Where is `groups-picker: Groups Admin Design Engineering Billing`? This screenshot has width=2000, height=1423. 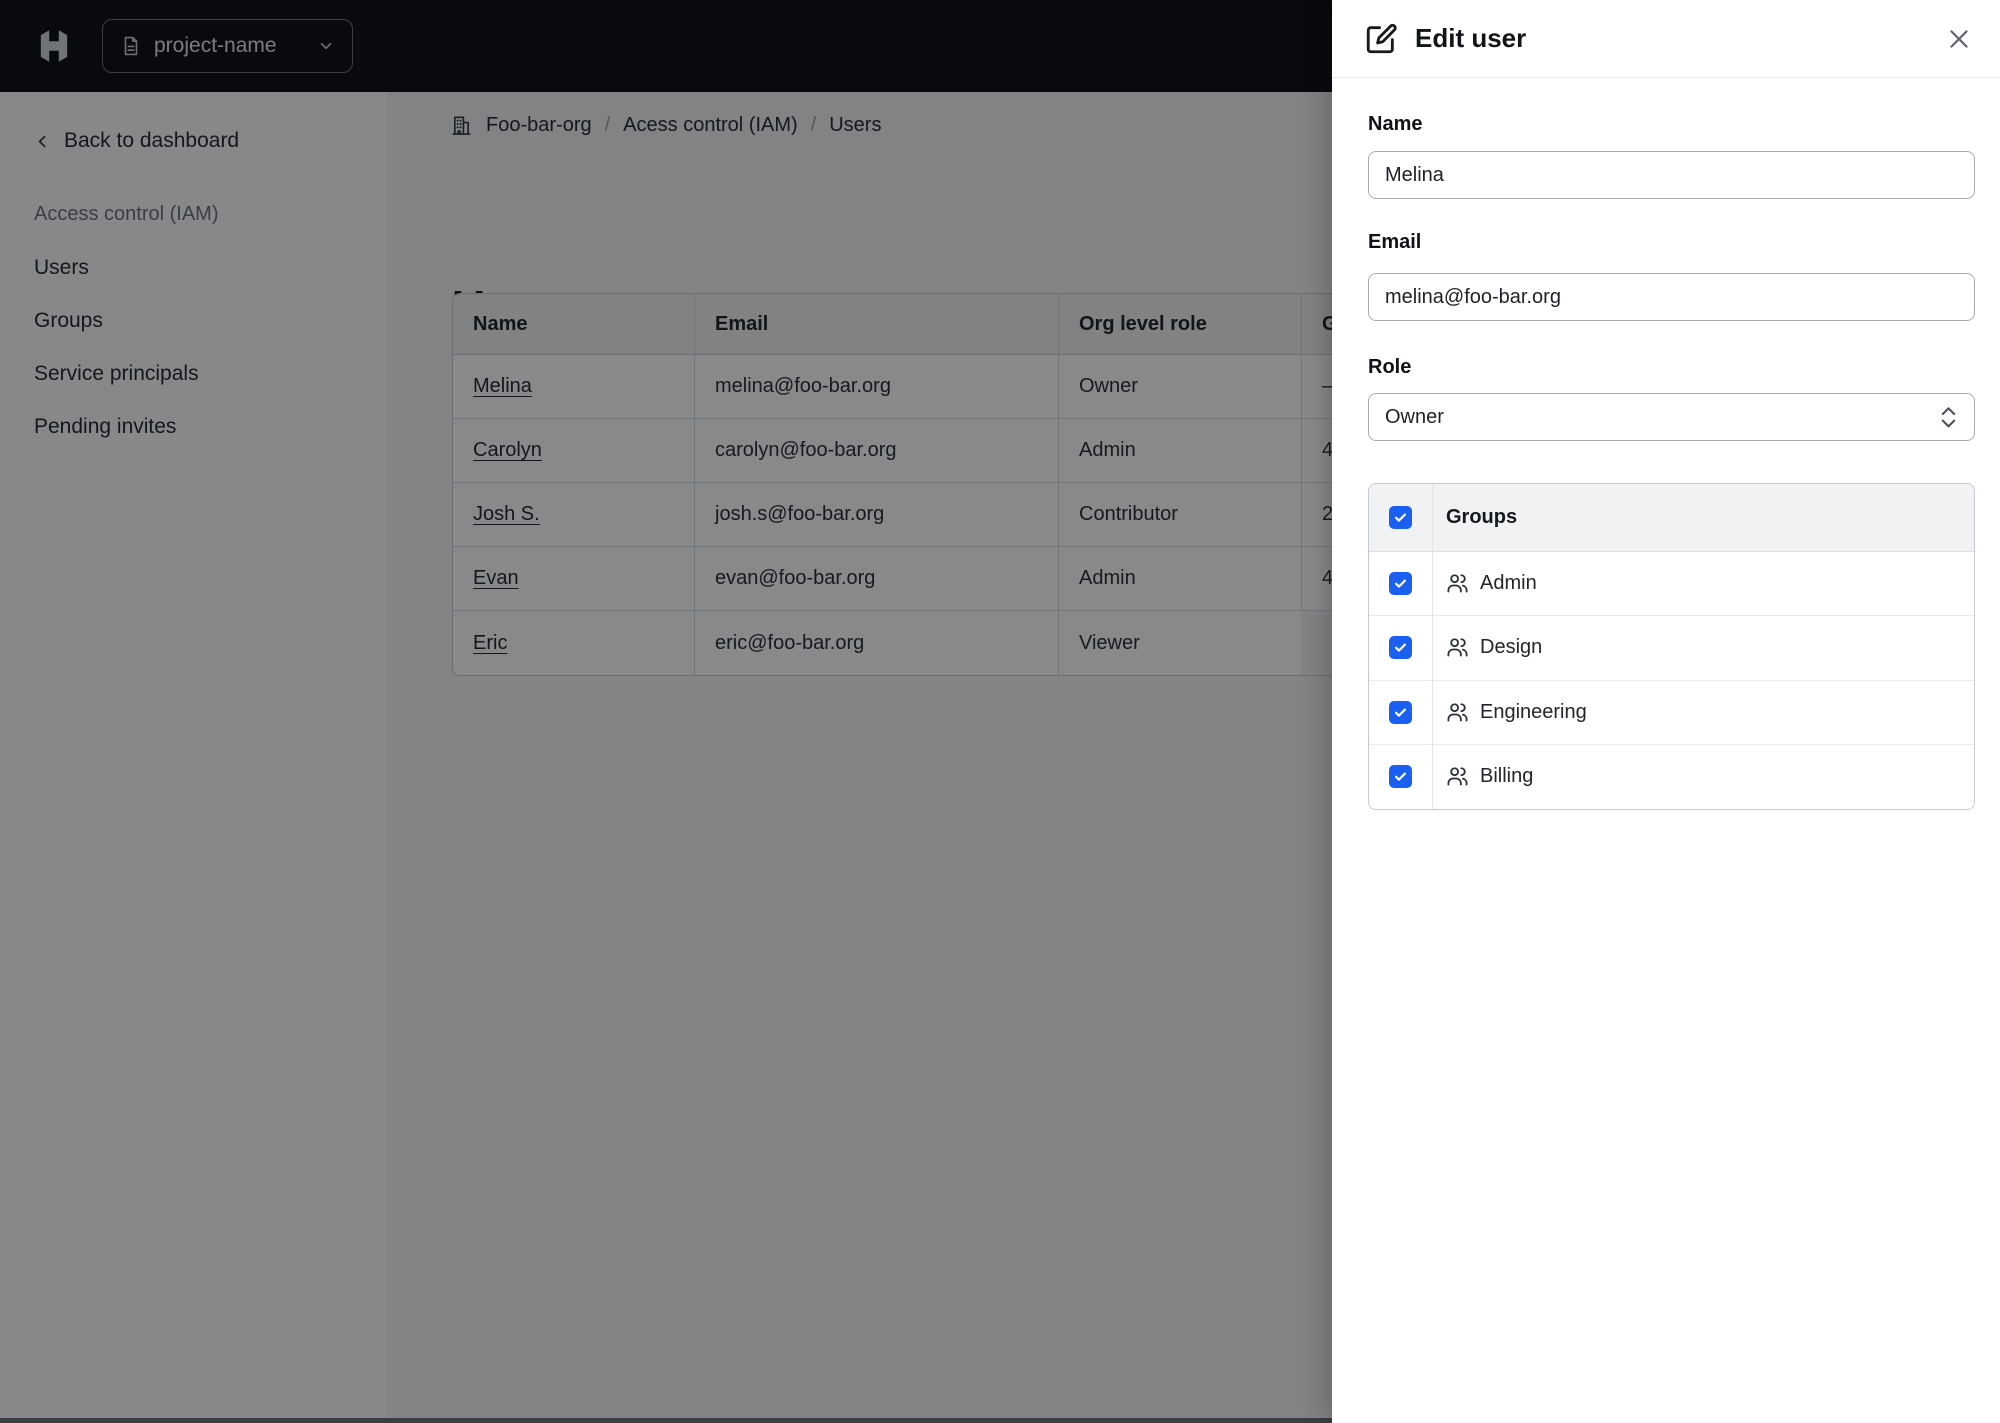 groups-picker: Groups Admin Design Engineering Billing is located at coordinates (1671, 646).